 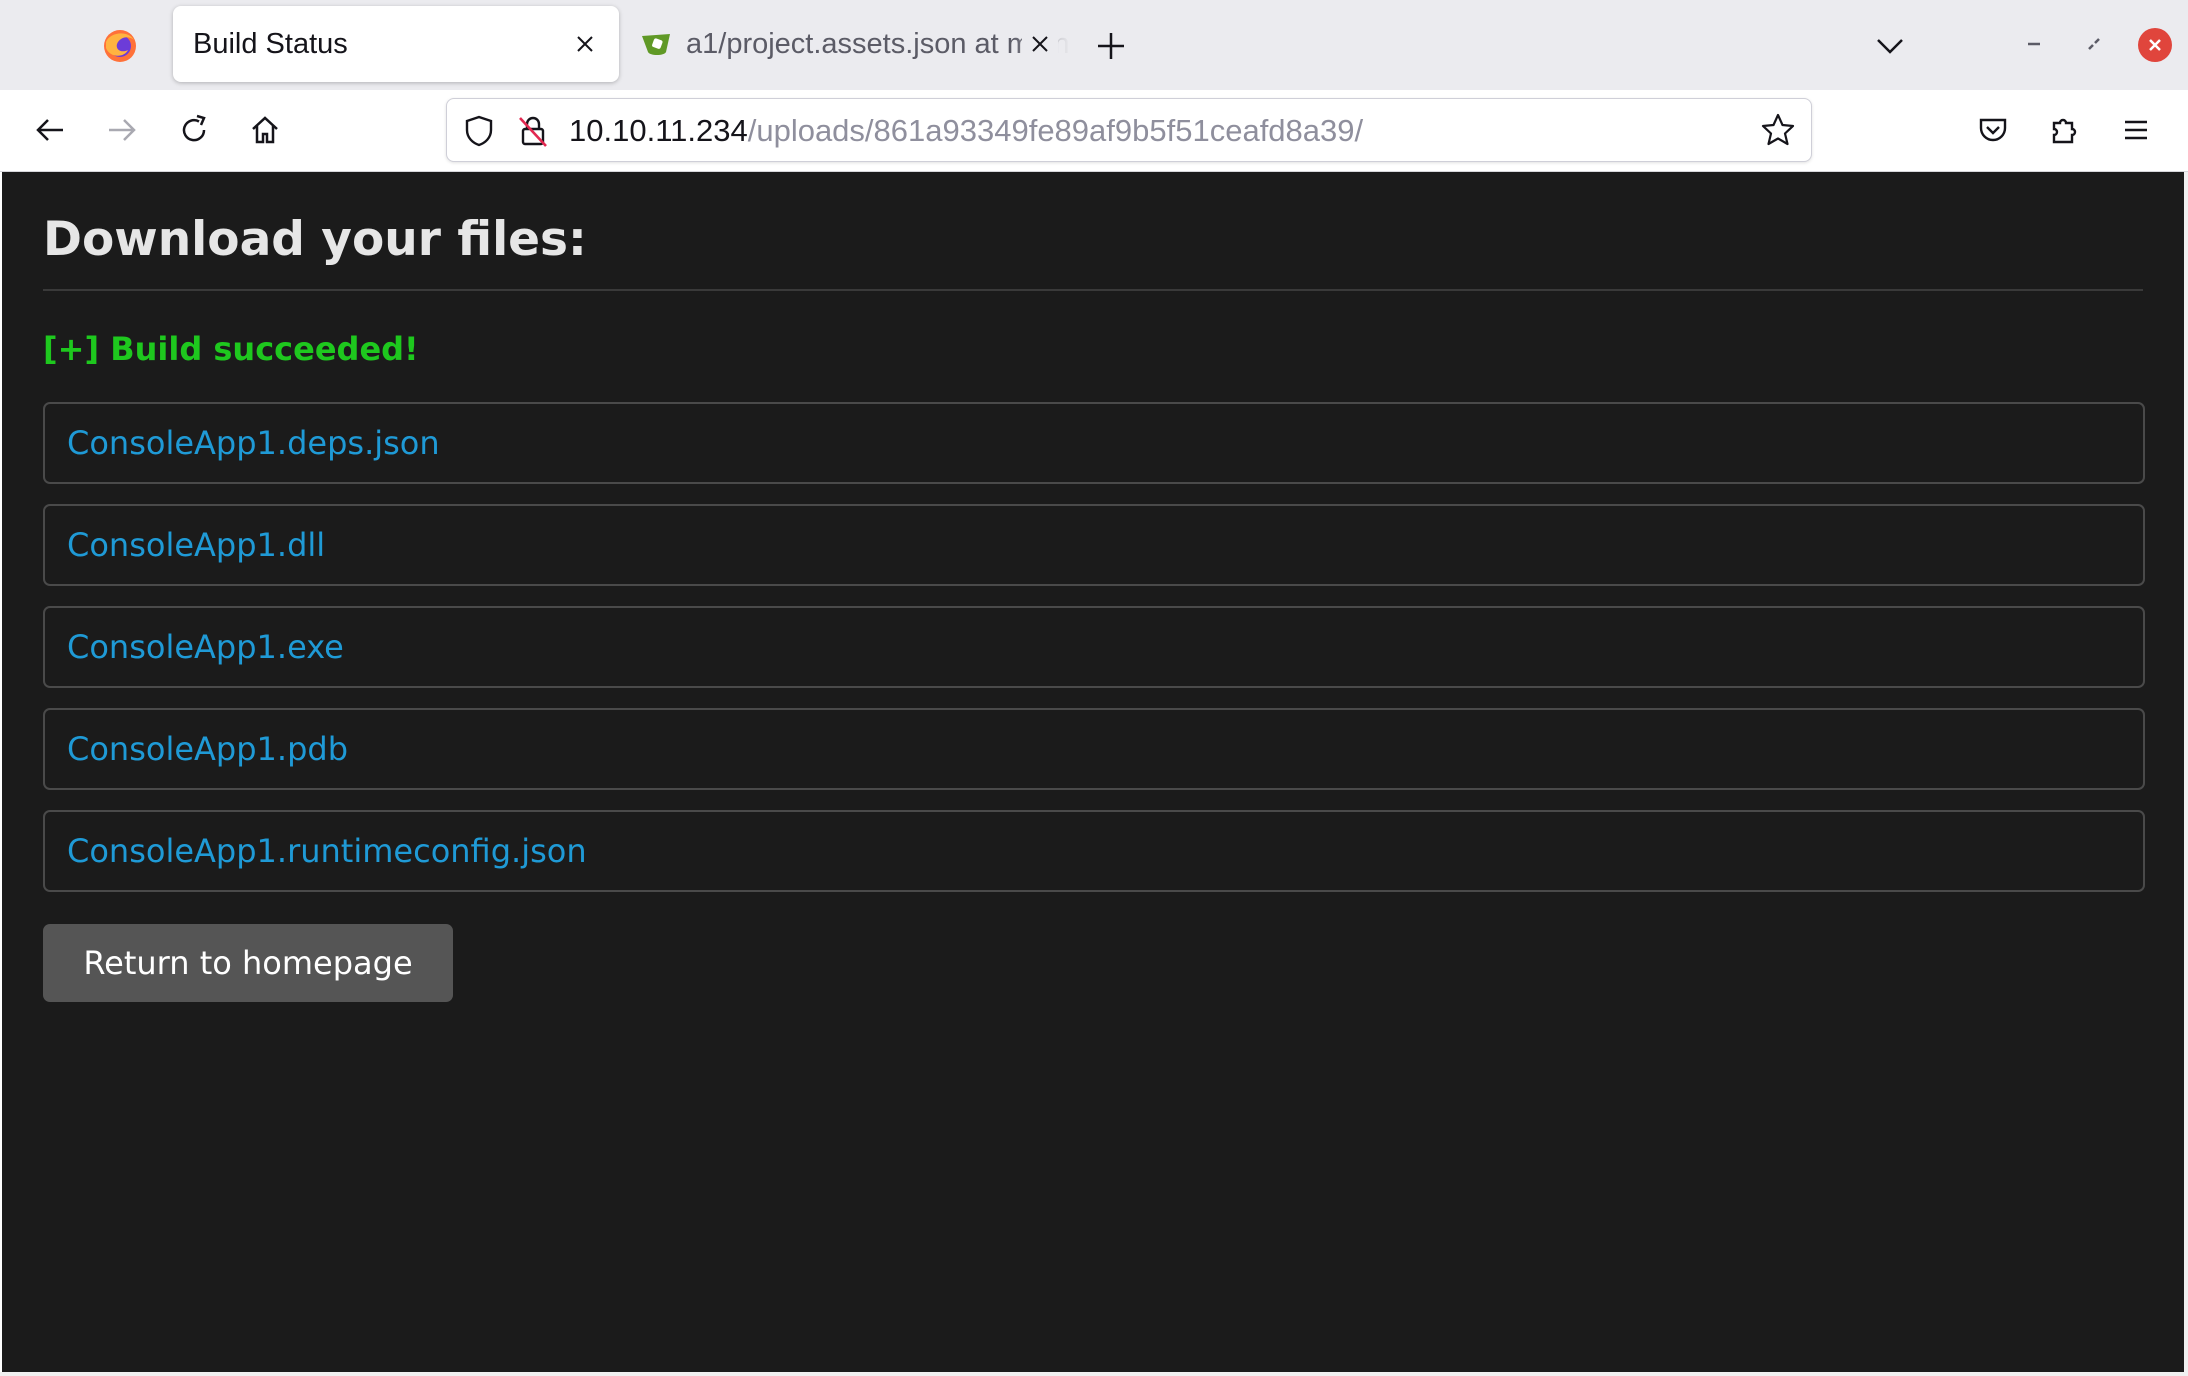 I want to click on star-icon, so click(x=1778, y=130).